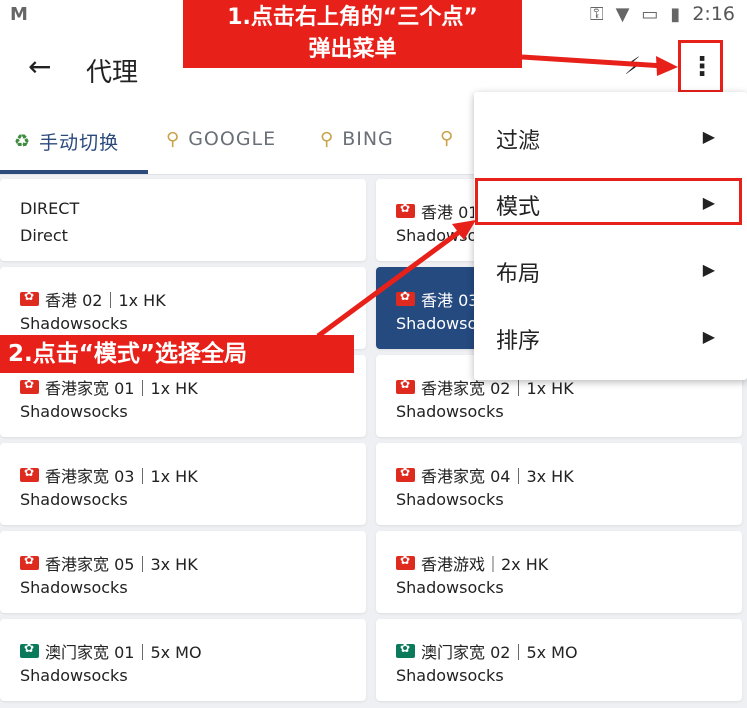 This screenshot has height=708, width=747. I want to click on status-time: 2:16, so click(713, 14).